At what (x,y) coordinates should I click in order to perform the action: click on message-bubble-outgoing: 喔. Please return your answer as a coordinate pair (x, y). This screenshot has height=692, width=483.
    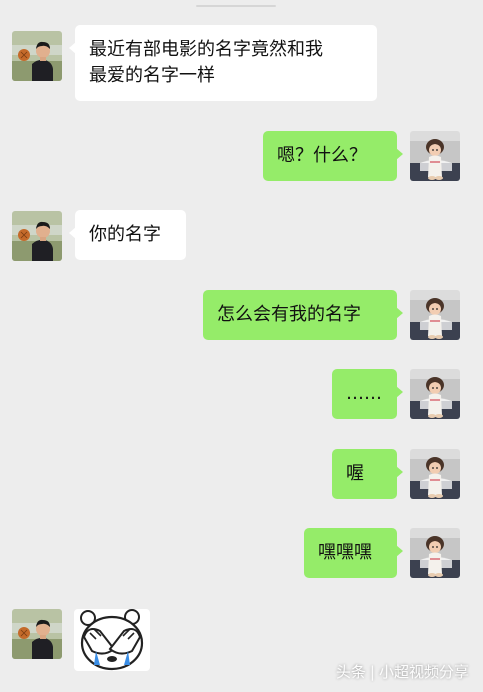
    Looking at the image, I should click on (367, 474).